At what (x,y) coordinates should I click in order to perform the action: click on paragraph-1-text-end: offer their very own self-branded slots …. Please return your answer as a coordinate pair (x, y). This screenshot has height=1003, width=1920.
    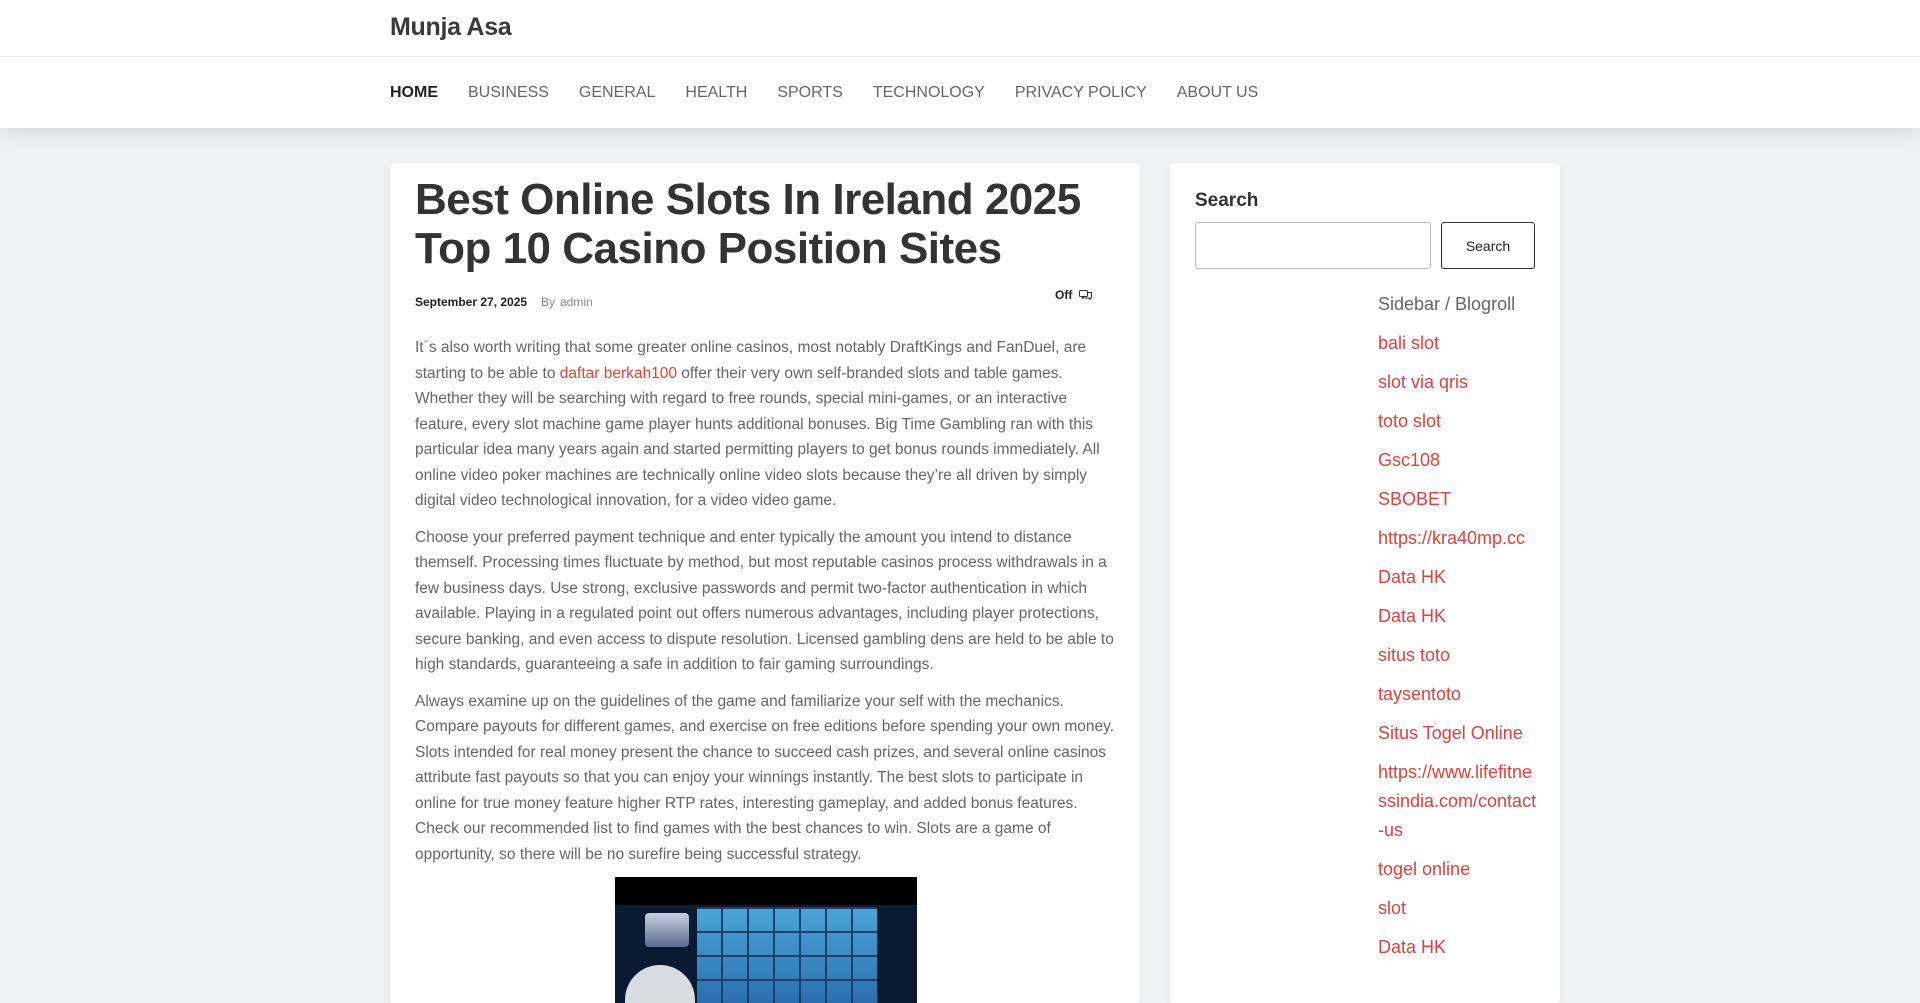
    Looking at the image, I should click on (757, 437).